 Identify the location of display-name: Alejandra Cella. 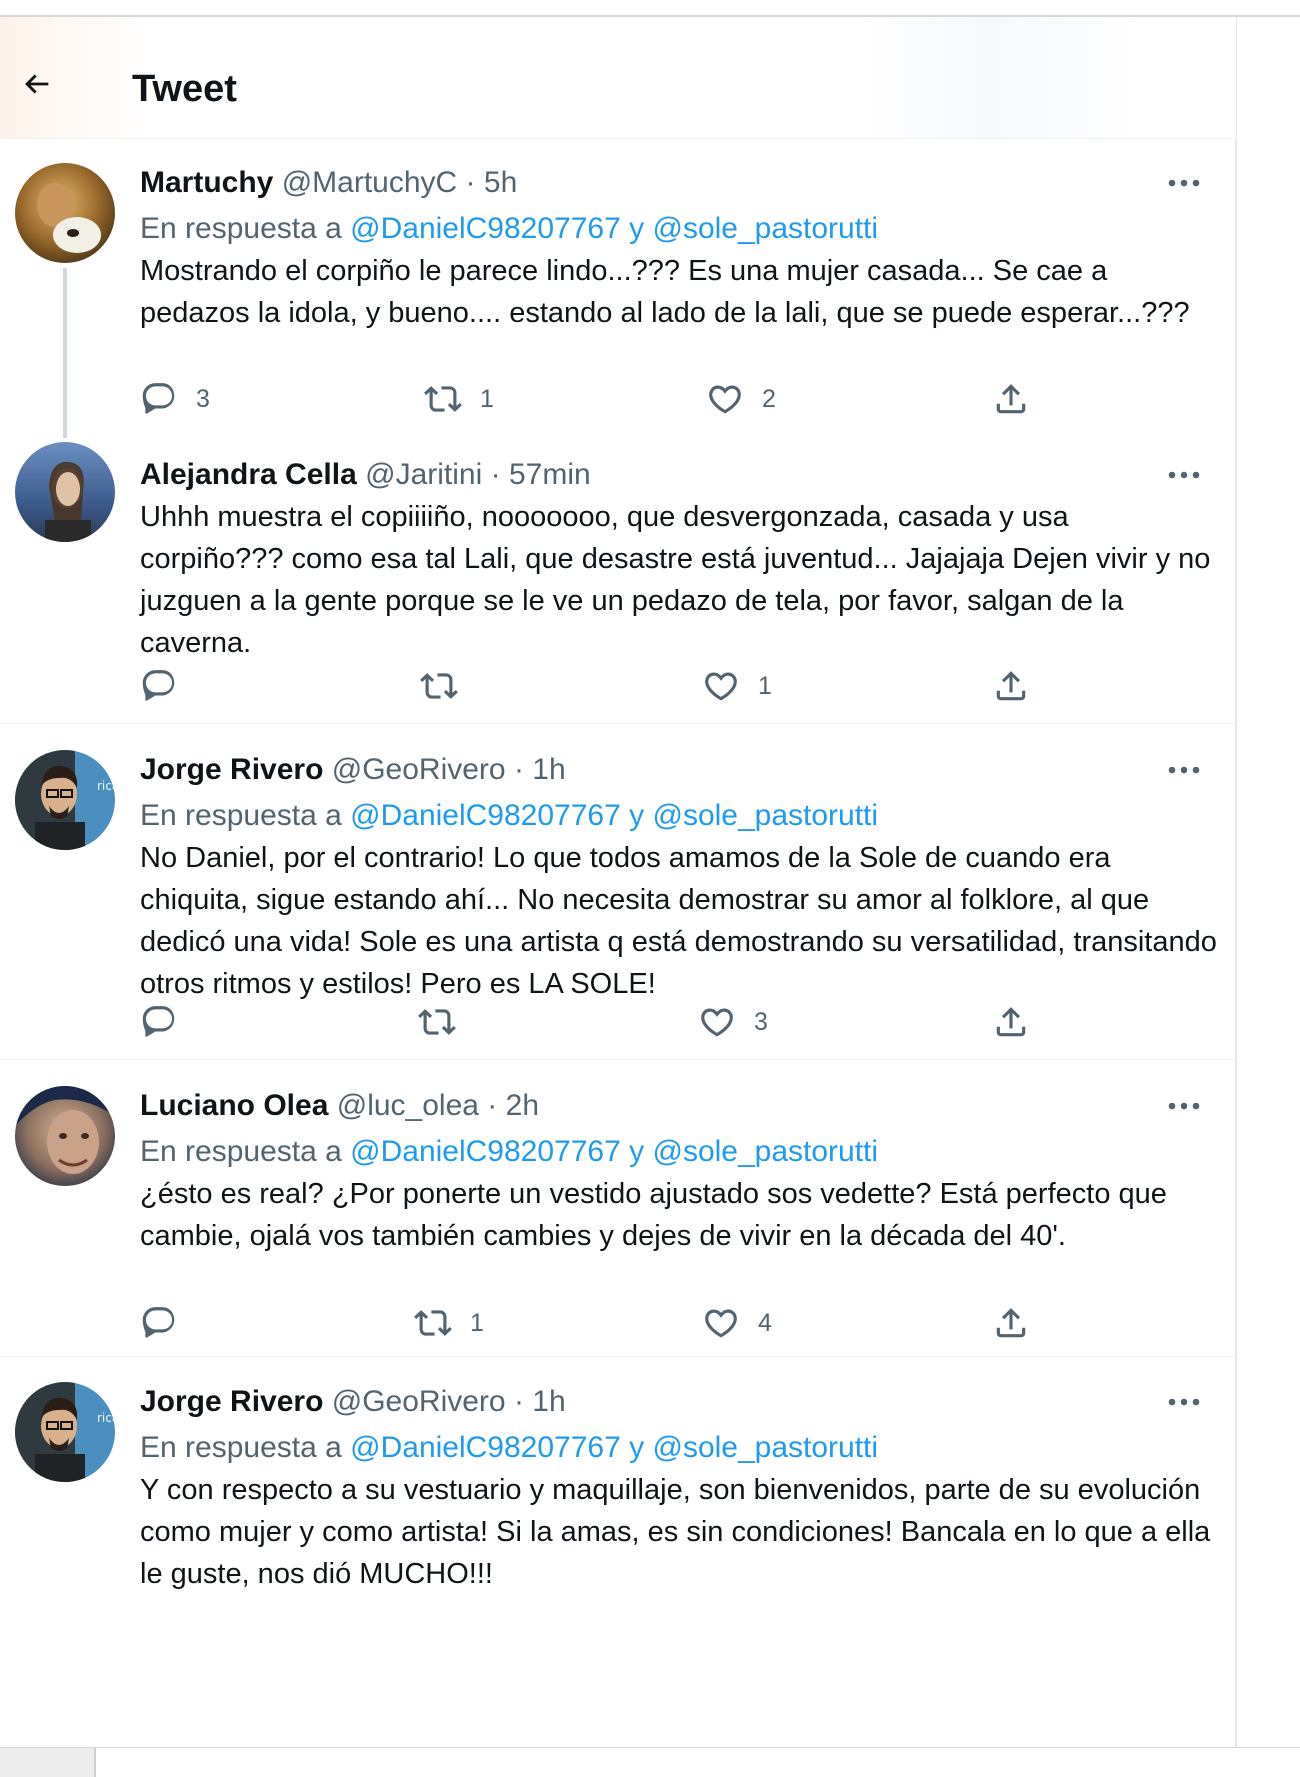
(248, 474).